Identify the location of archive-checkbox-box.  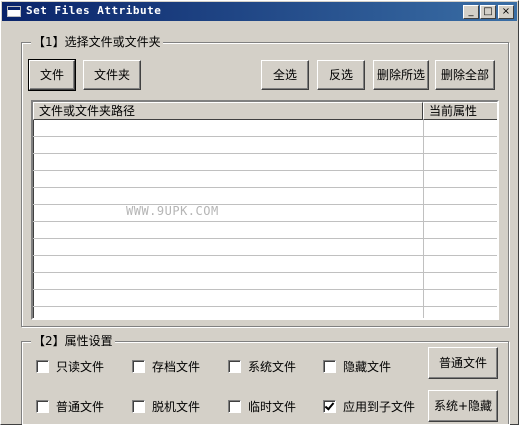
(138, 366).